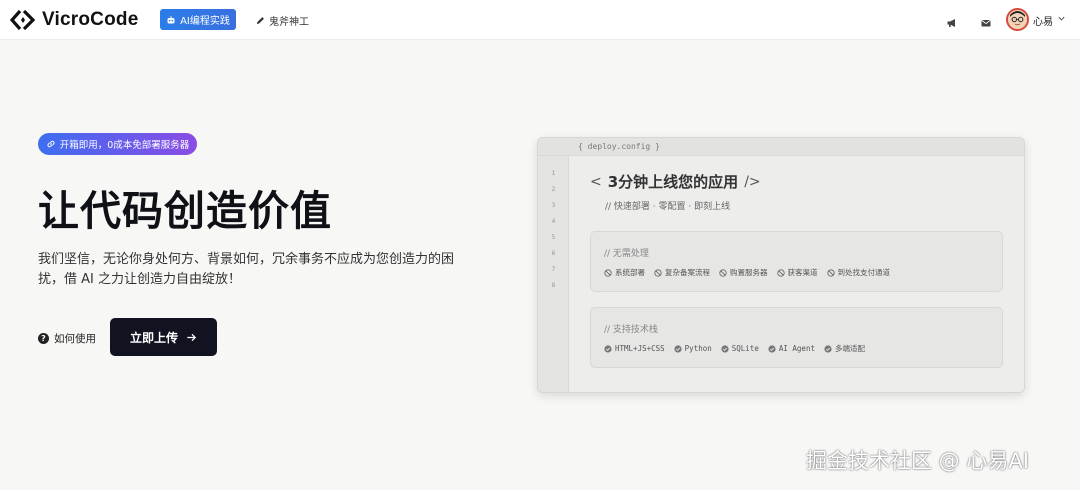 The width and height of the screenshot is (1080, 490). Describe the element at coordinates (153, 337) in the screenshot. I see `upload-now-label: 立即上传` at that location.